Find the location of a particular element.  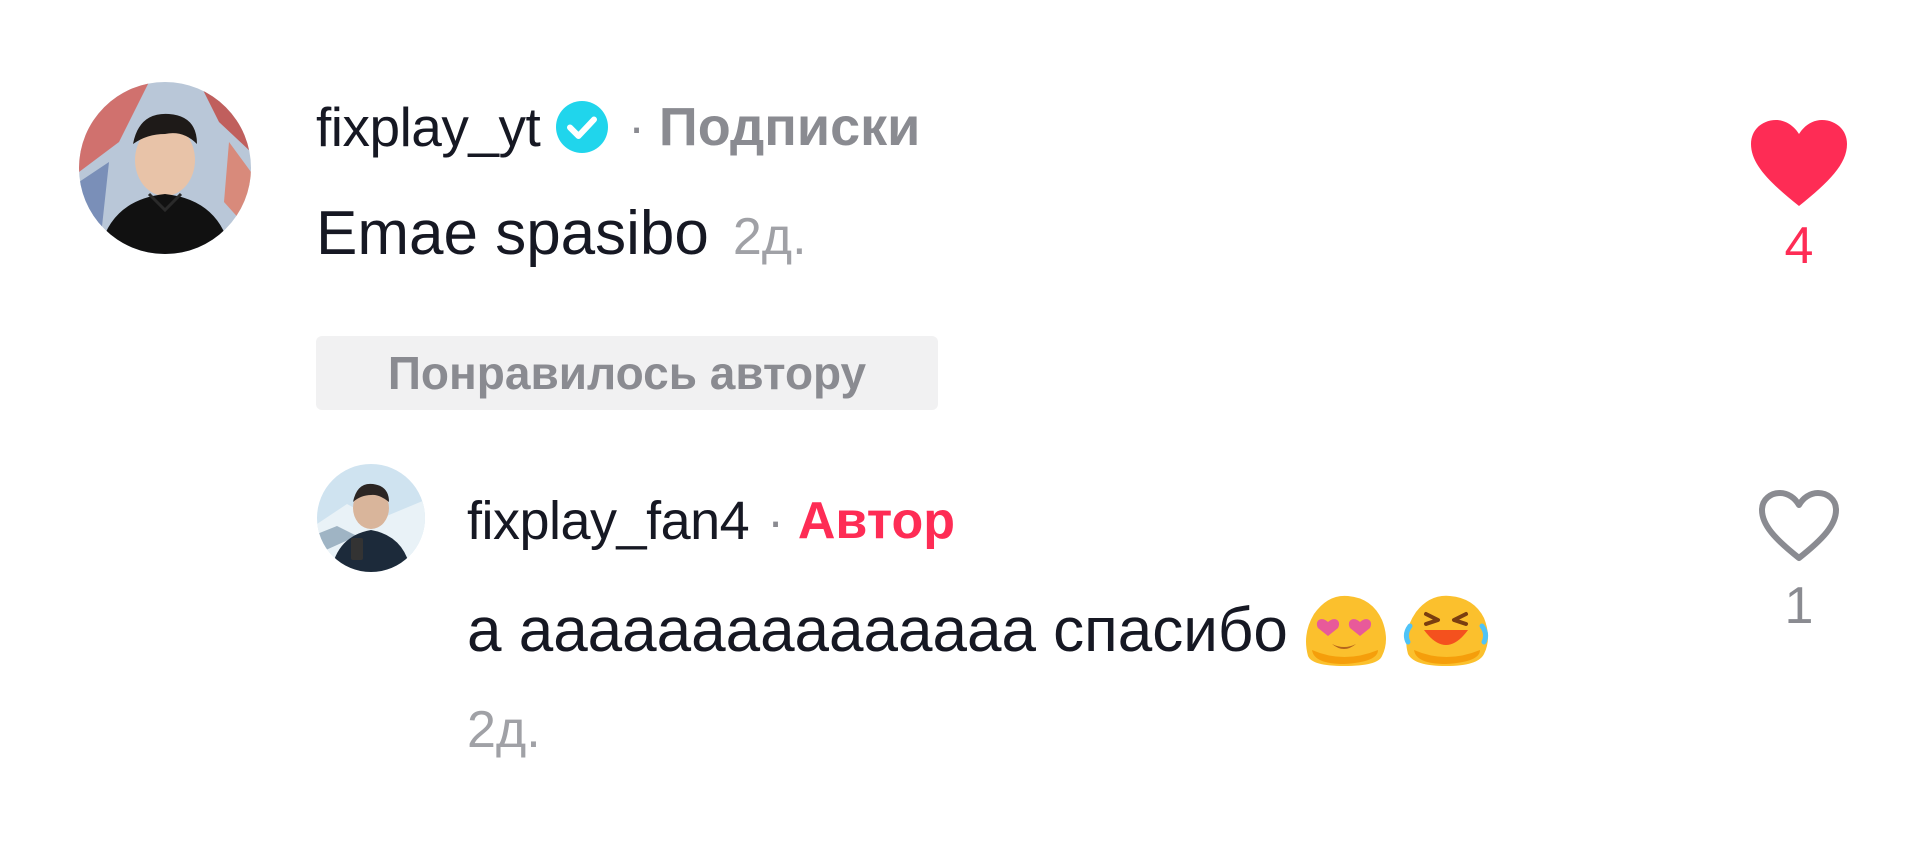

liked-by-author-badge: Понравилось автору is located at coordinates (627, 373).